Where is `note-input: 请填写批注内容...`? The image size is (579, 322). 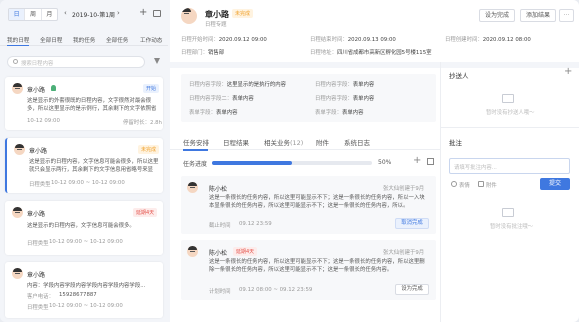
note-input: 请填写批注内容... is located at coordinates (509, 166).